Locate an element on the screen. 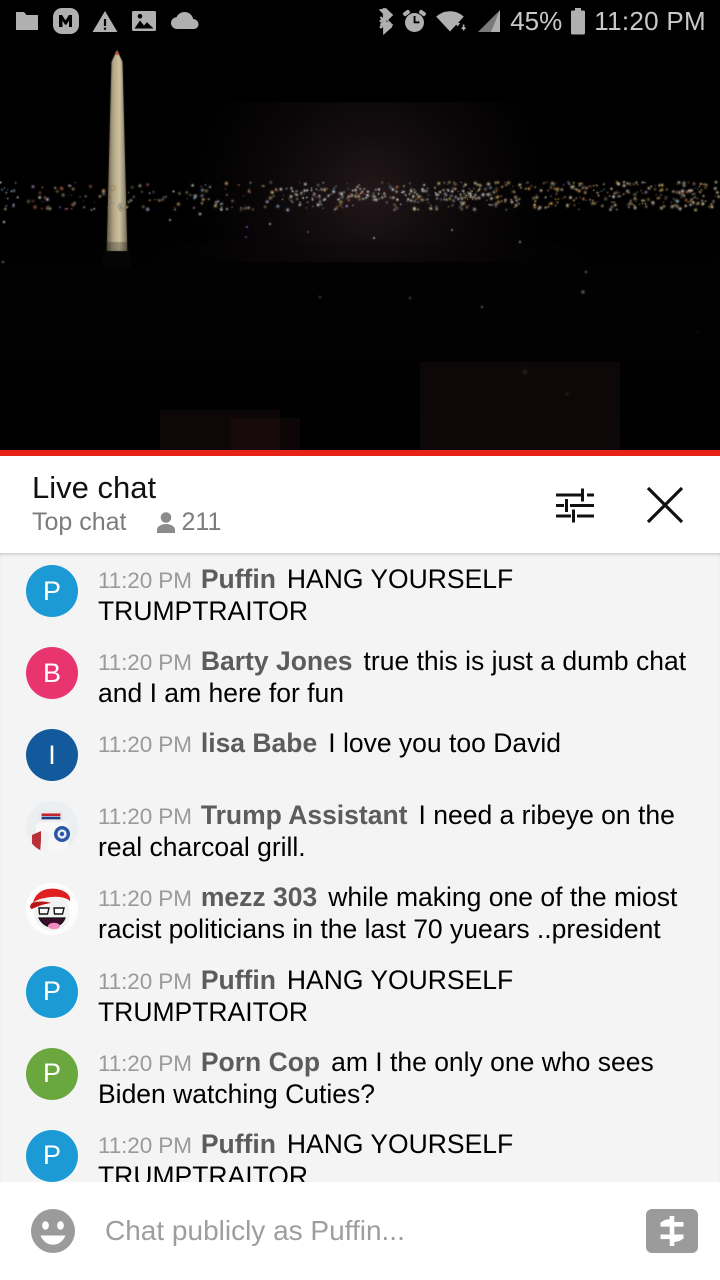 This screenshot has width=720, height=1280. warning-icon is located at coordinates (105, 21).